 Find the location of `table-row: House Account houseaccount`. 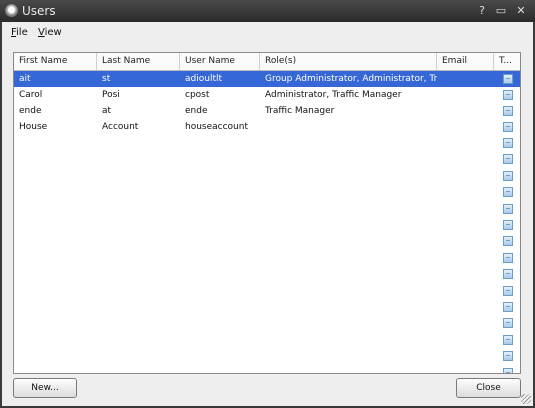

table-row: House Account houseaccount is located at coordinates (267, 127).